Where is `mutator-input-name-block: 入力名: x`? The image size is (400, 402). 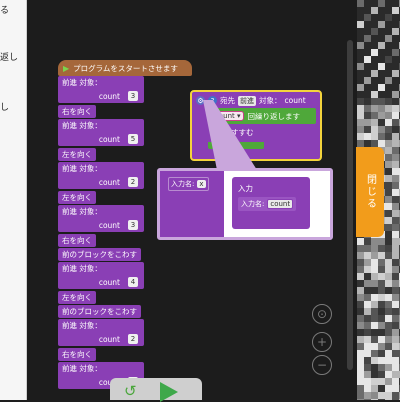 mutator-input-name-block: 入力名: x is located at coordinates (188, 184).